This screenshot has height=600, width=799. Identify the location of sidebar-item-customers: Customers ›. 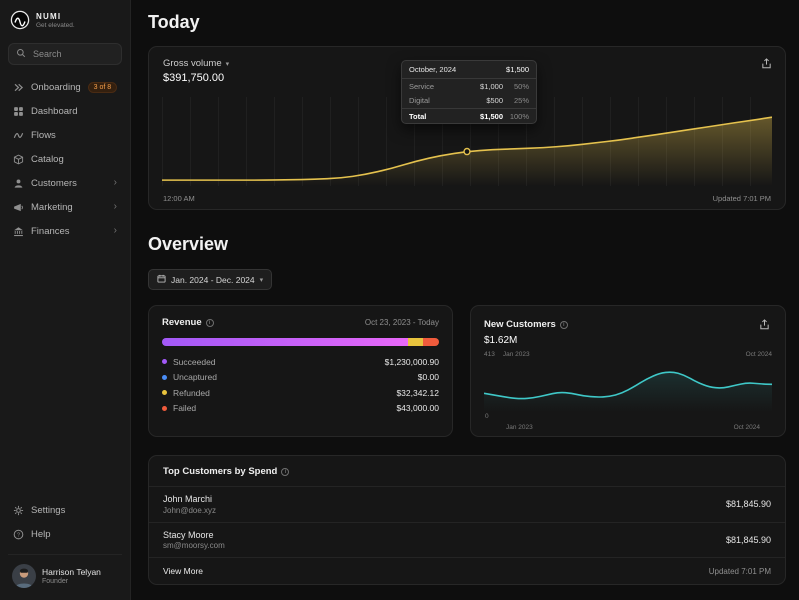
(65, 183).